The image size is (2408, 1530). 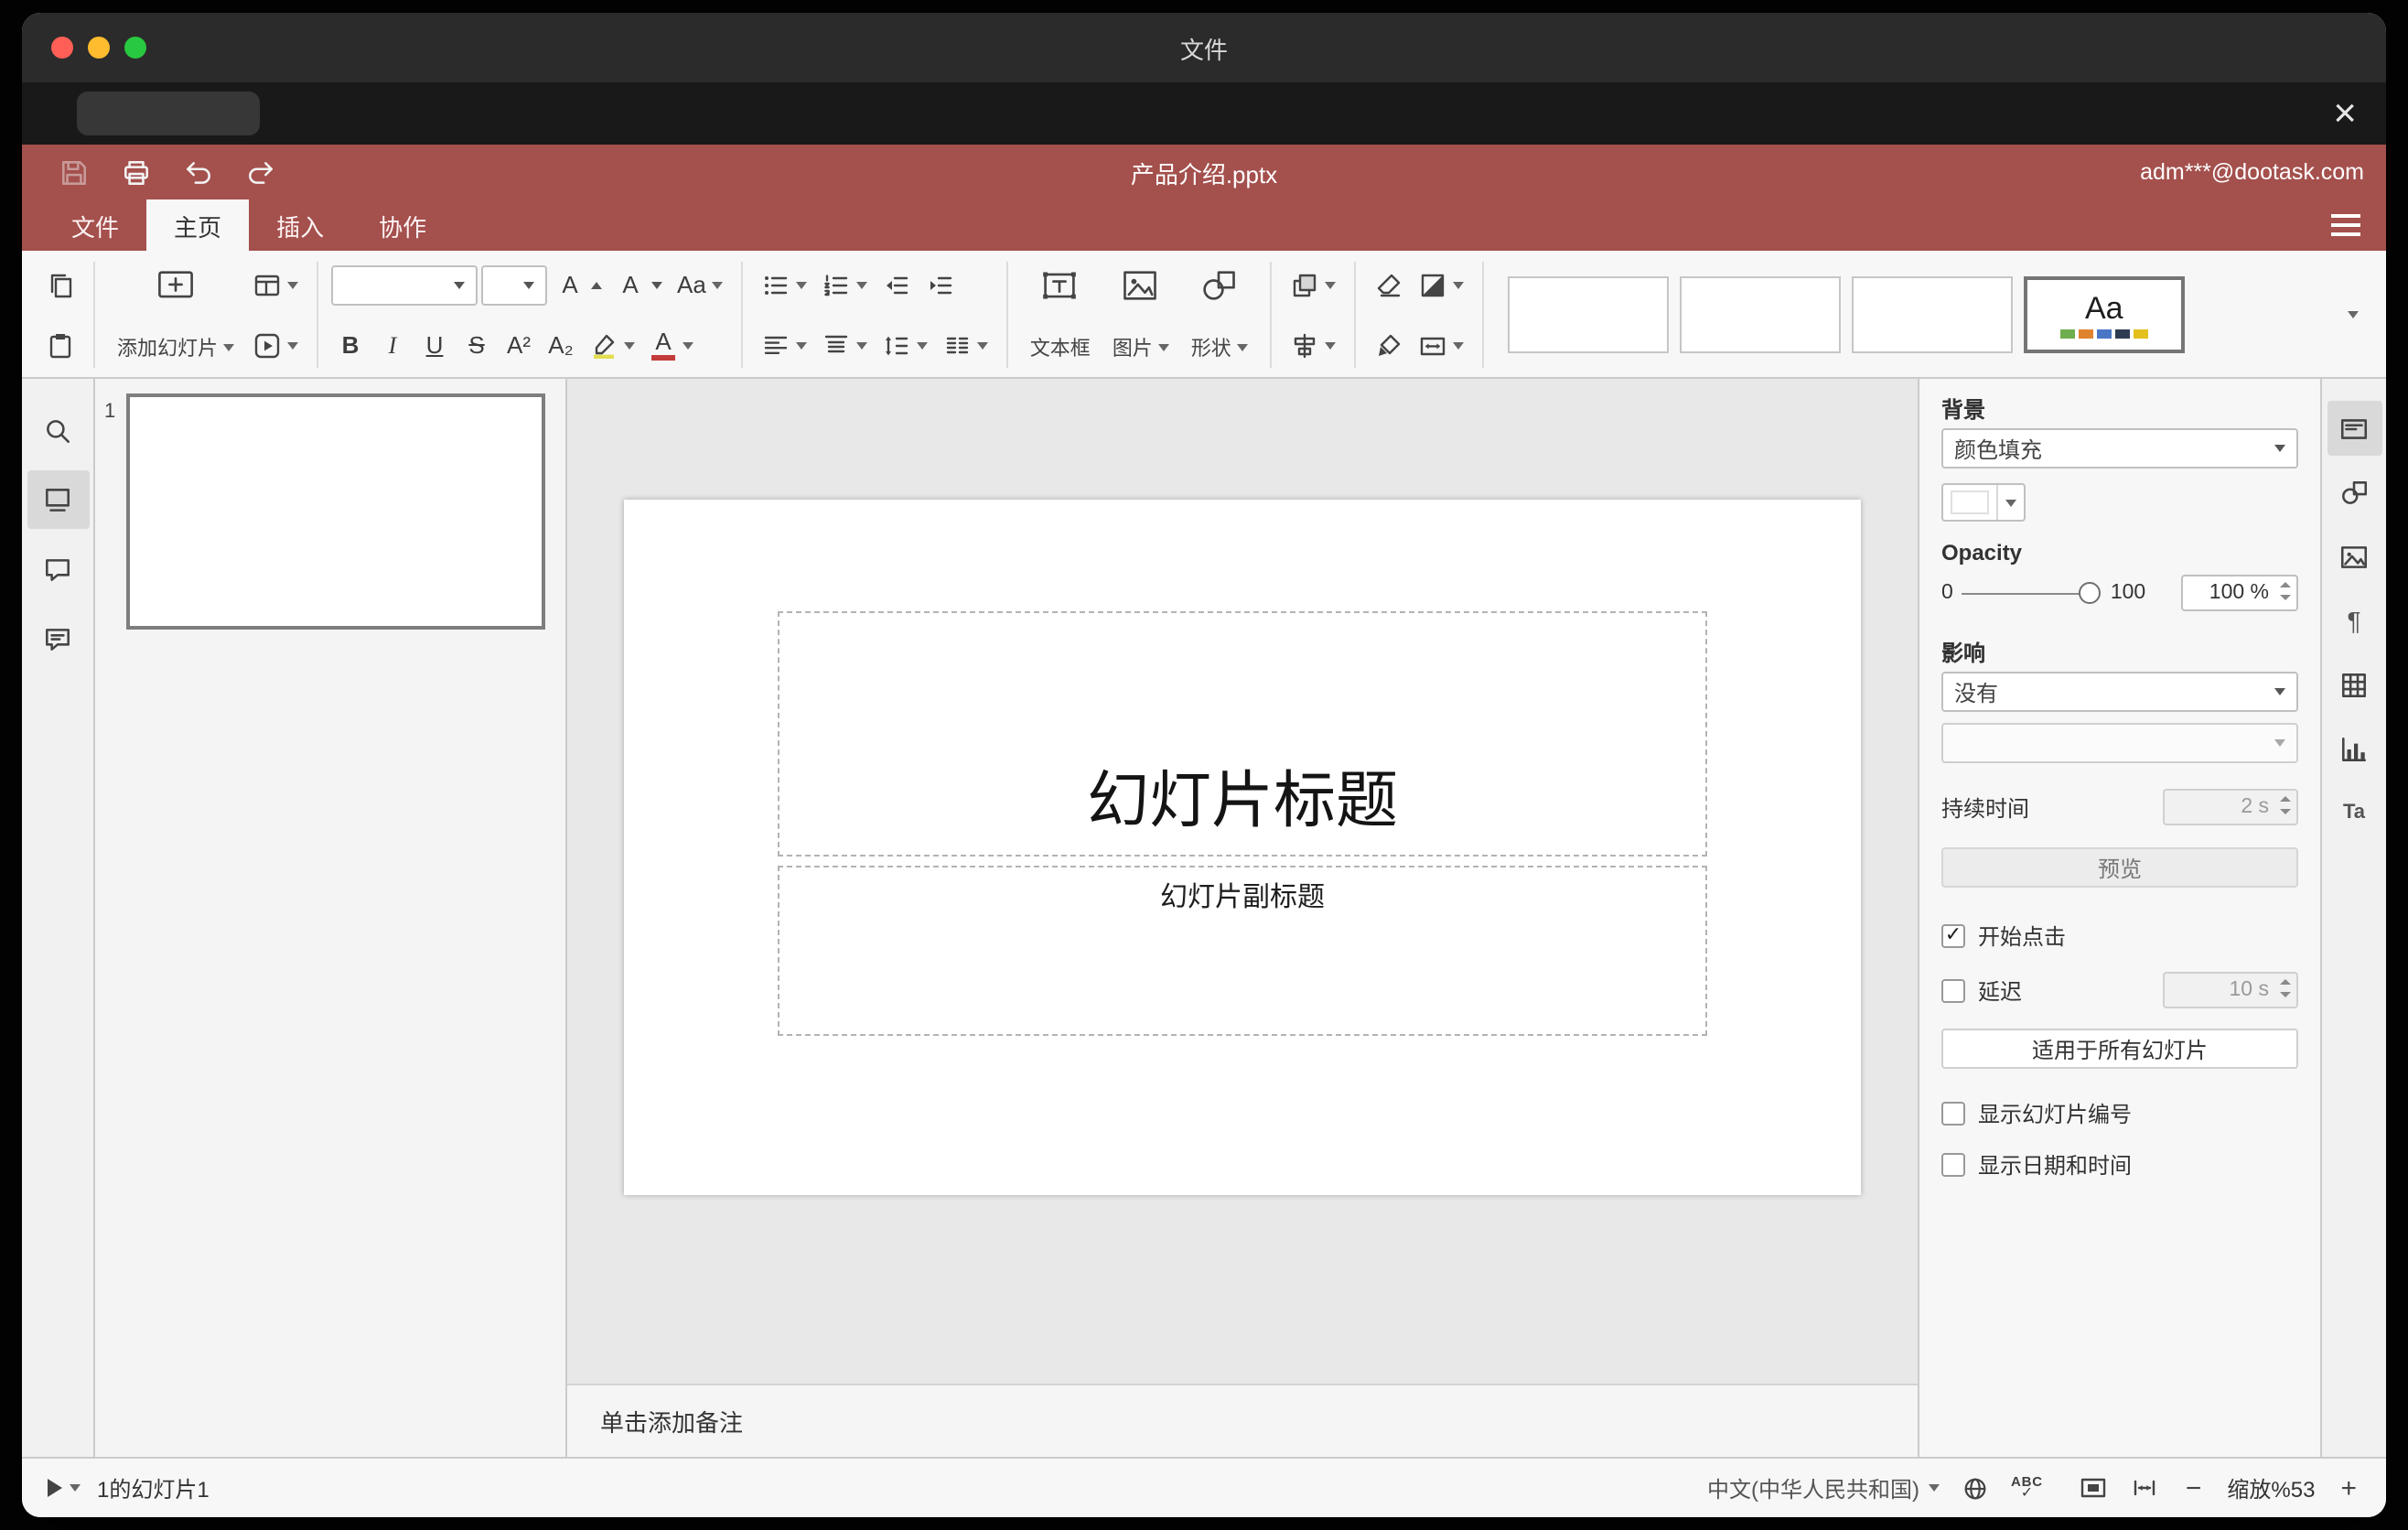 I want to click on vertical-align-button, so click(x=844, y=345).